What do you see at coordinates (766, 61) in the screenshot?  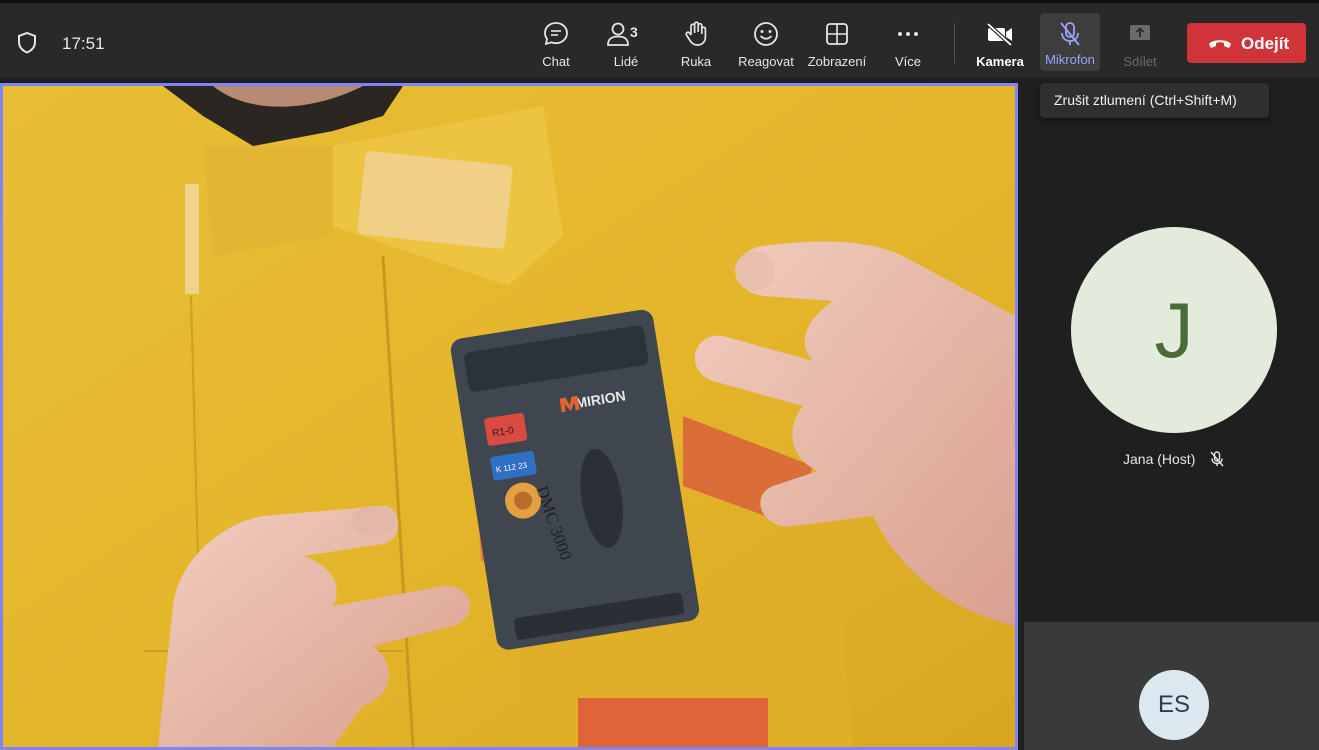 I see `react-label: Reagovat` at bounding box center [766, 61].